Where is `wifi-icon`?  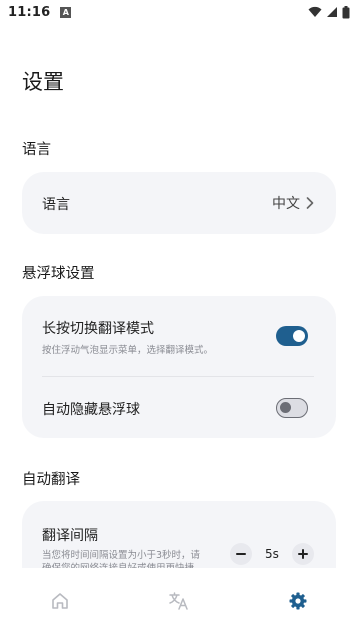
wifi-icon is located at coordinates (315, 11).